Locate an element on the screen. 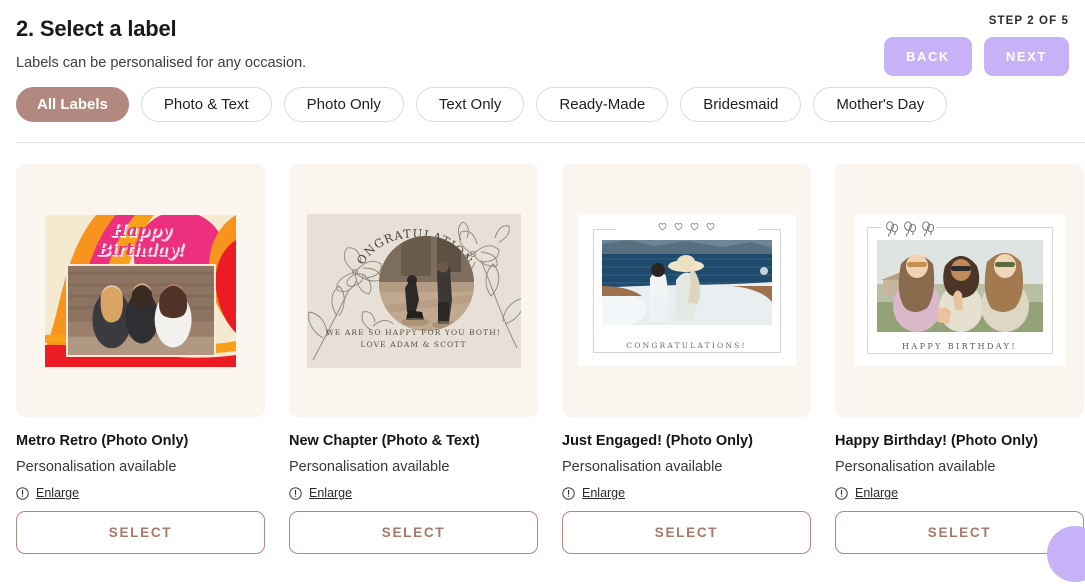 This screenshot has height=588, width=1085. step-indicator-block: STEP 2 OF 5 BACK NEXT is located at coordinates (976, 45).